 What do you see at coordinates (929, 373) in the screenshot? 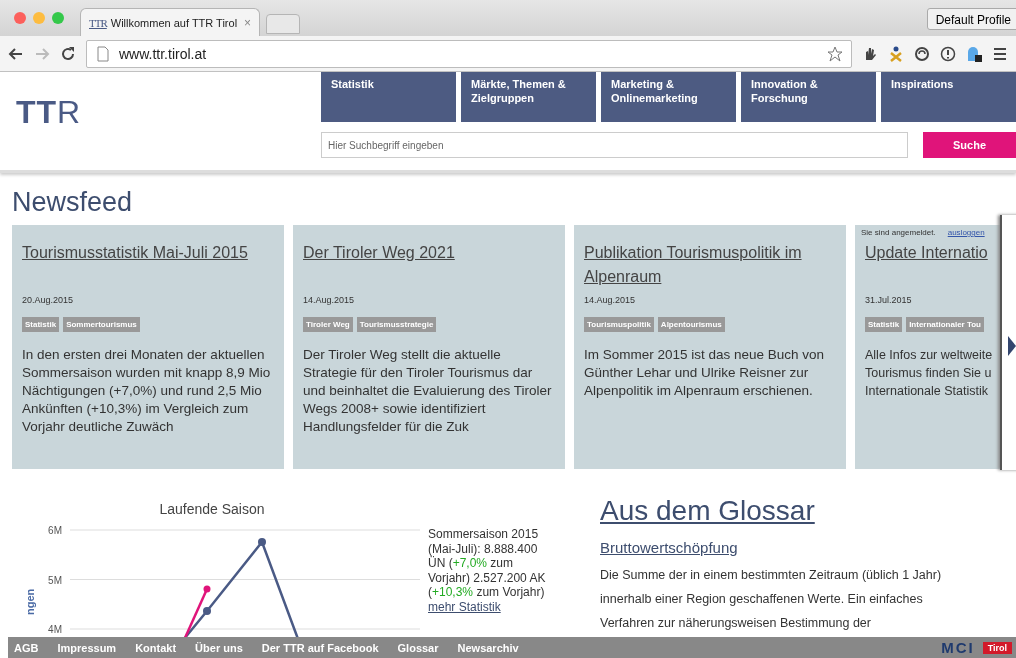
I see `news-excerpt: Alle Infos zur weltweite Tourismus finden Sie u Internationale Statistik` at bounding box center [929, 373].